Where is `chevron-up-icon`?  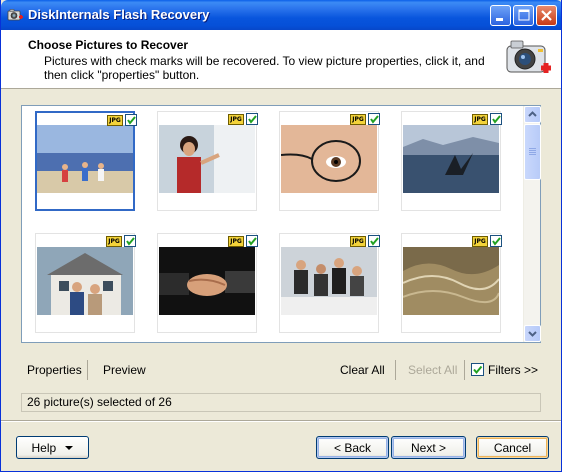 chevron-up-icon is located at coordinates (532, 114).